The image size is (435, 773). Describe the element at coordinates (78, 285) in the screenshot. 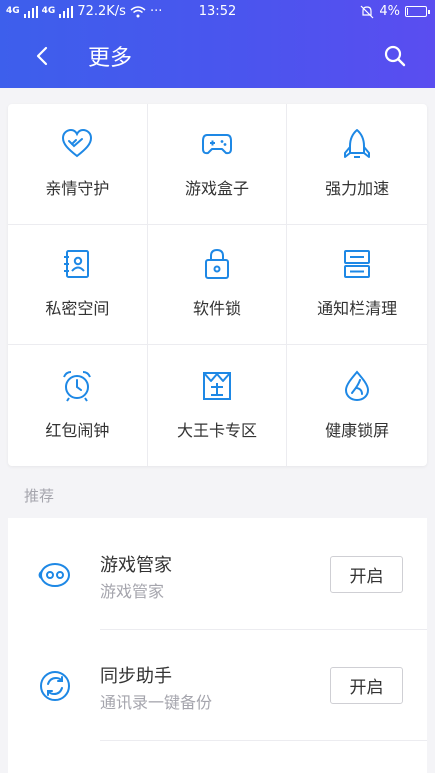

I see `grid-item-private-space: 私密空间` at that location.